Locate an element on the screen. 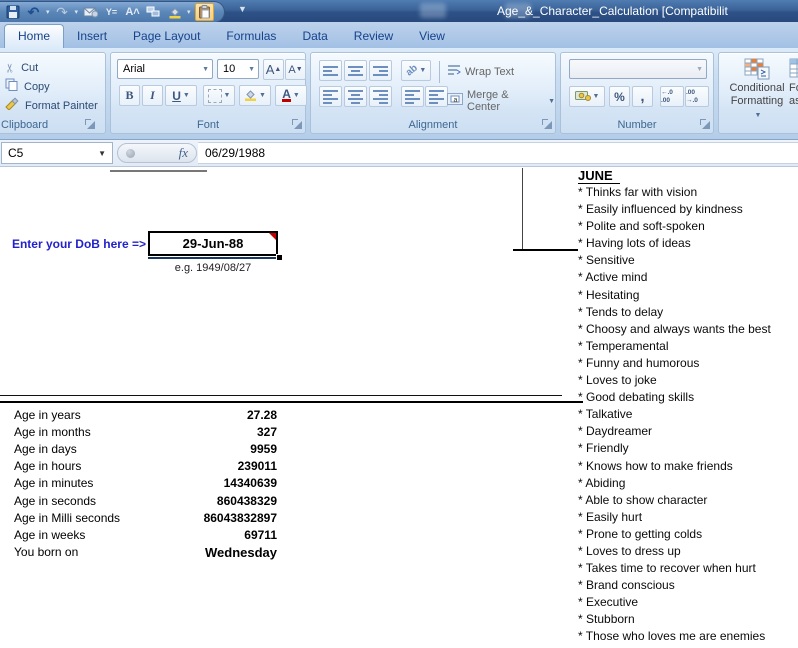  age-row-label: Age in minutes is located at coordinates (54, 483).